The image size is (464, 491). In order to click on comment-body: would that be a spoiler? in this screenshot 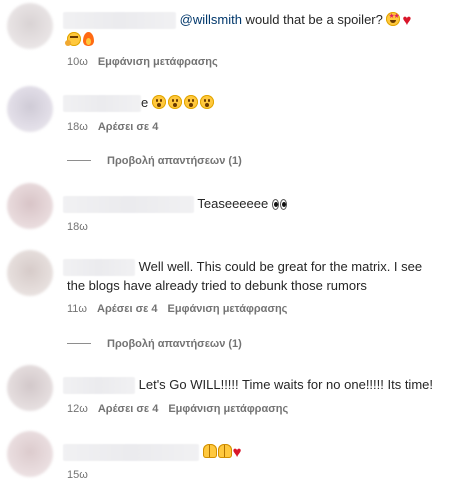, I will do `click(314, 19)`.